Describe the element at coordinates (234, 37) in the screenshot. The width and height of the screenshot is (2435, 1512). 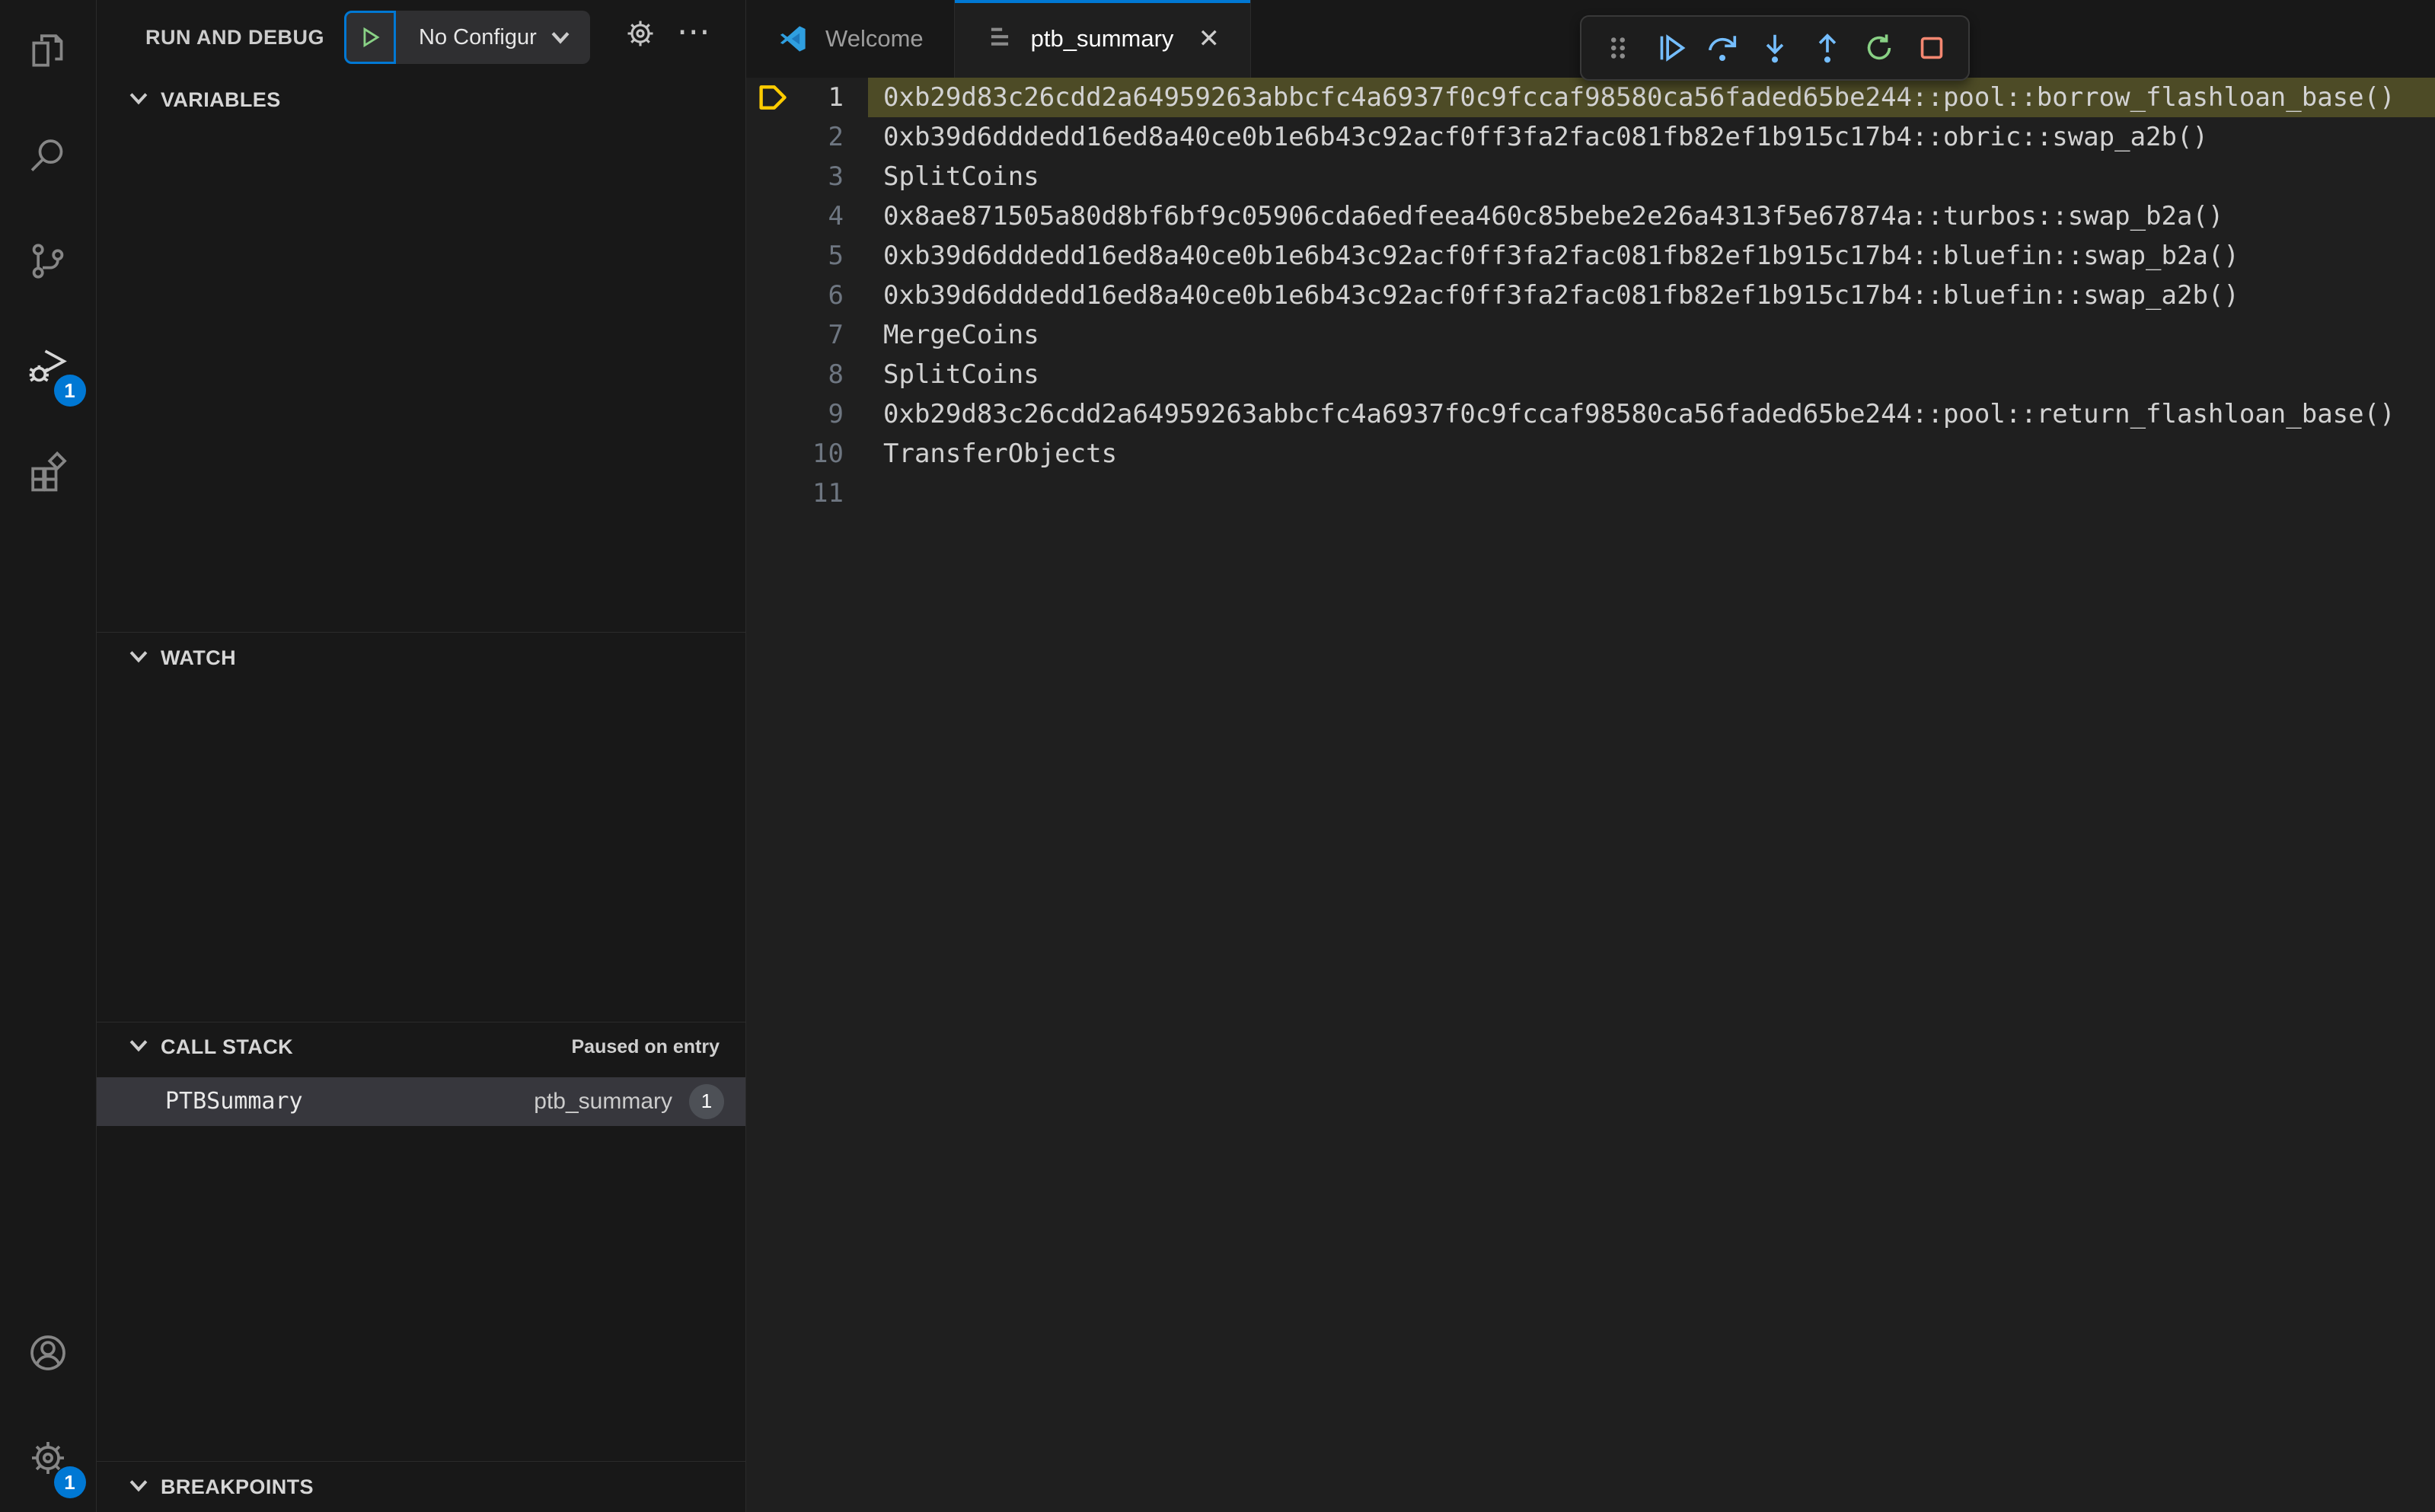
I see `sidebar-title: RUN AND DEBUG` at that location.